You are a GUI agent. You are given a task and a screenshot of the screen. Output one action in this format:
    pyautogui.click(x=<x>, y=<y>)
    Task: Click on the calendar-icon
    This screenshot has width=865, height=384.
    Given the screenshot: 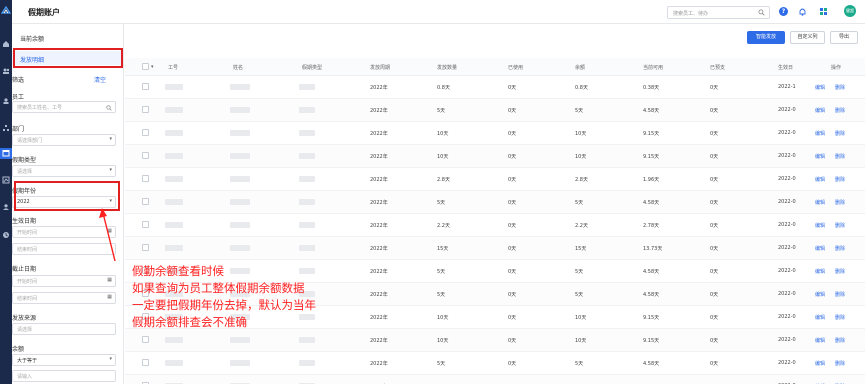 What is the action you would take?
    pyautogui.click(x=6, y=153)
    